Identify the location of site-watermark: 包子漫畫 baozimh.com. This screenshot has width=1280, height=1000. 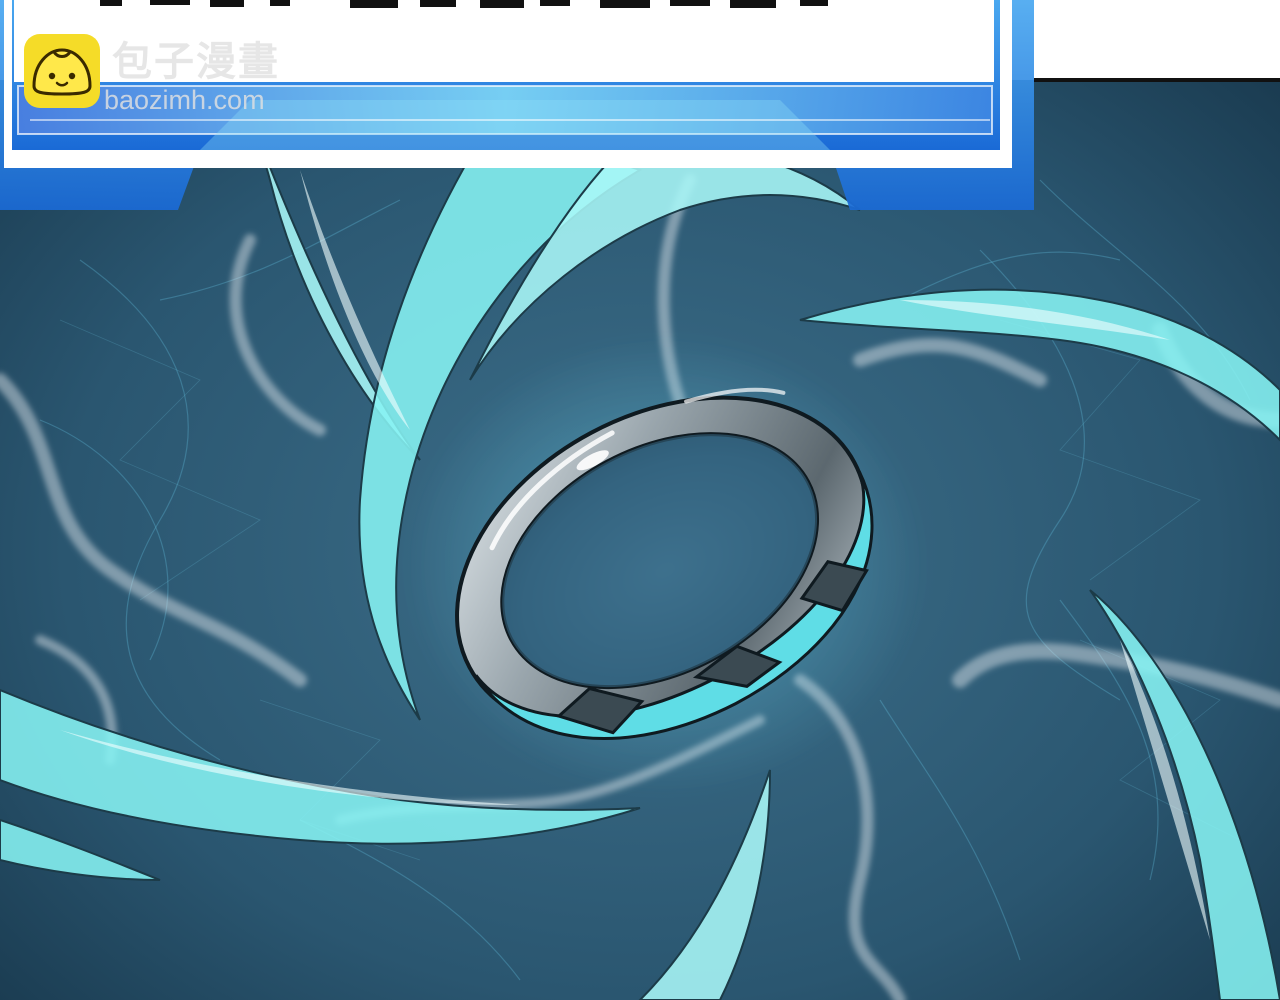
(174, 76).